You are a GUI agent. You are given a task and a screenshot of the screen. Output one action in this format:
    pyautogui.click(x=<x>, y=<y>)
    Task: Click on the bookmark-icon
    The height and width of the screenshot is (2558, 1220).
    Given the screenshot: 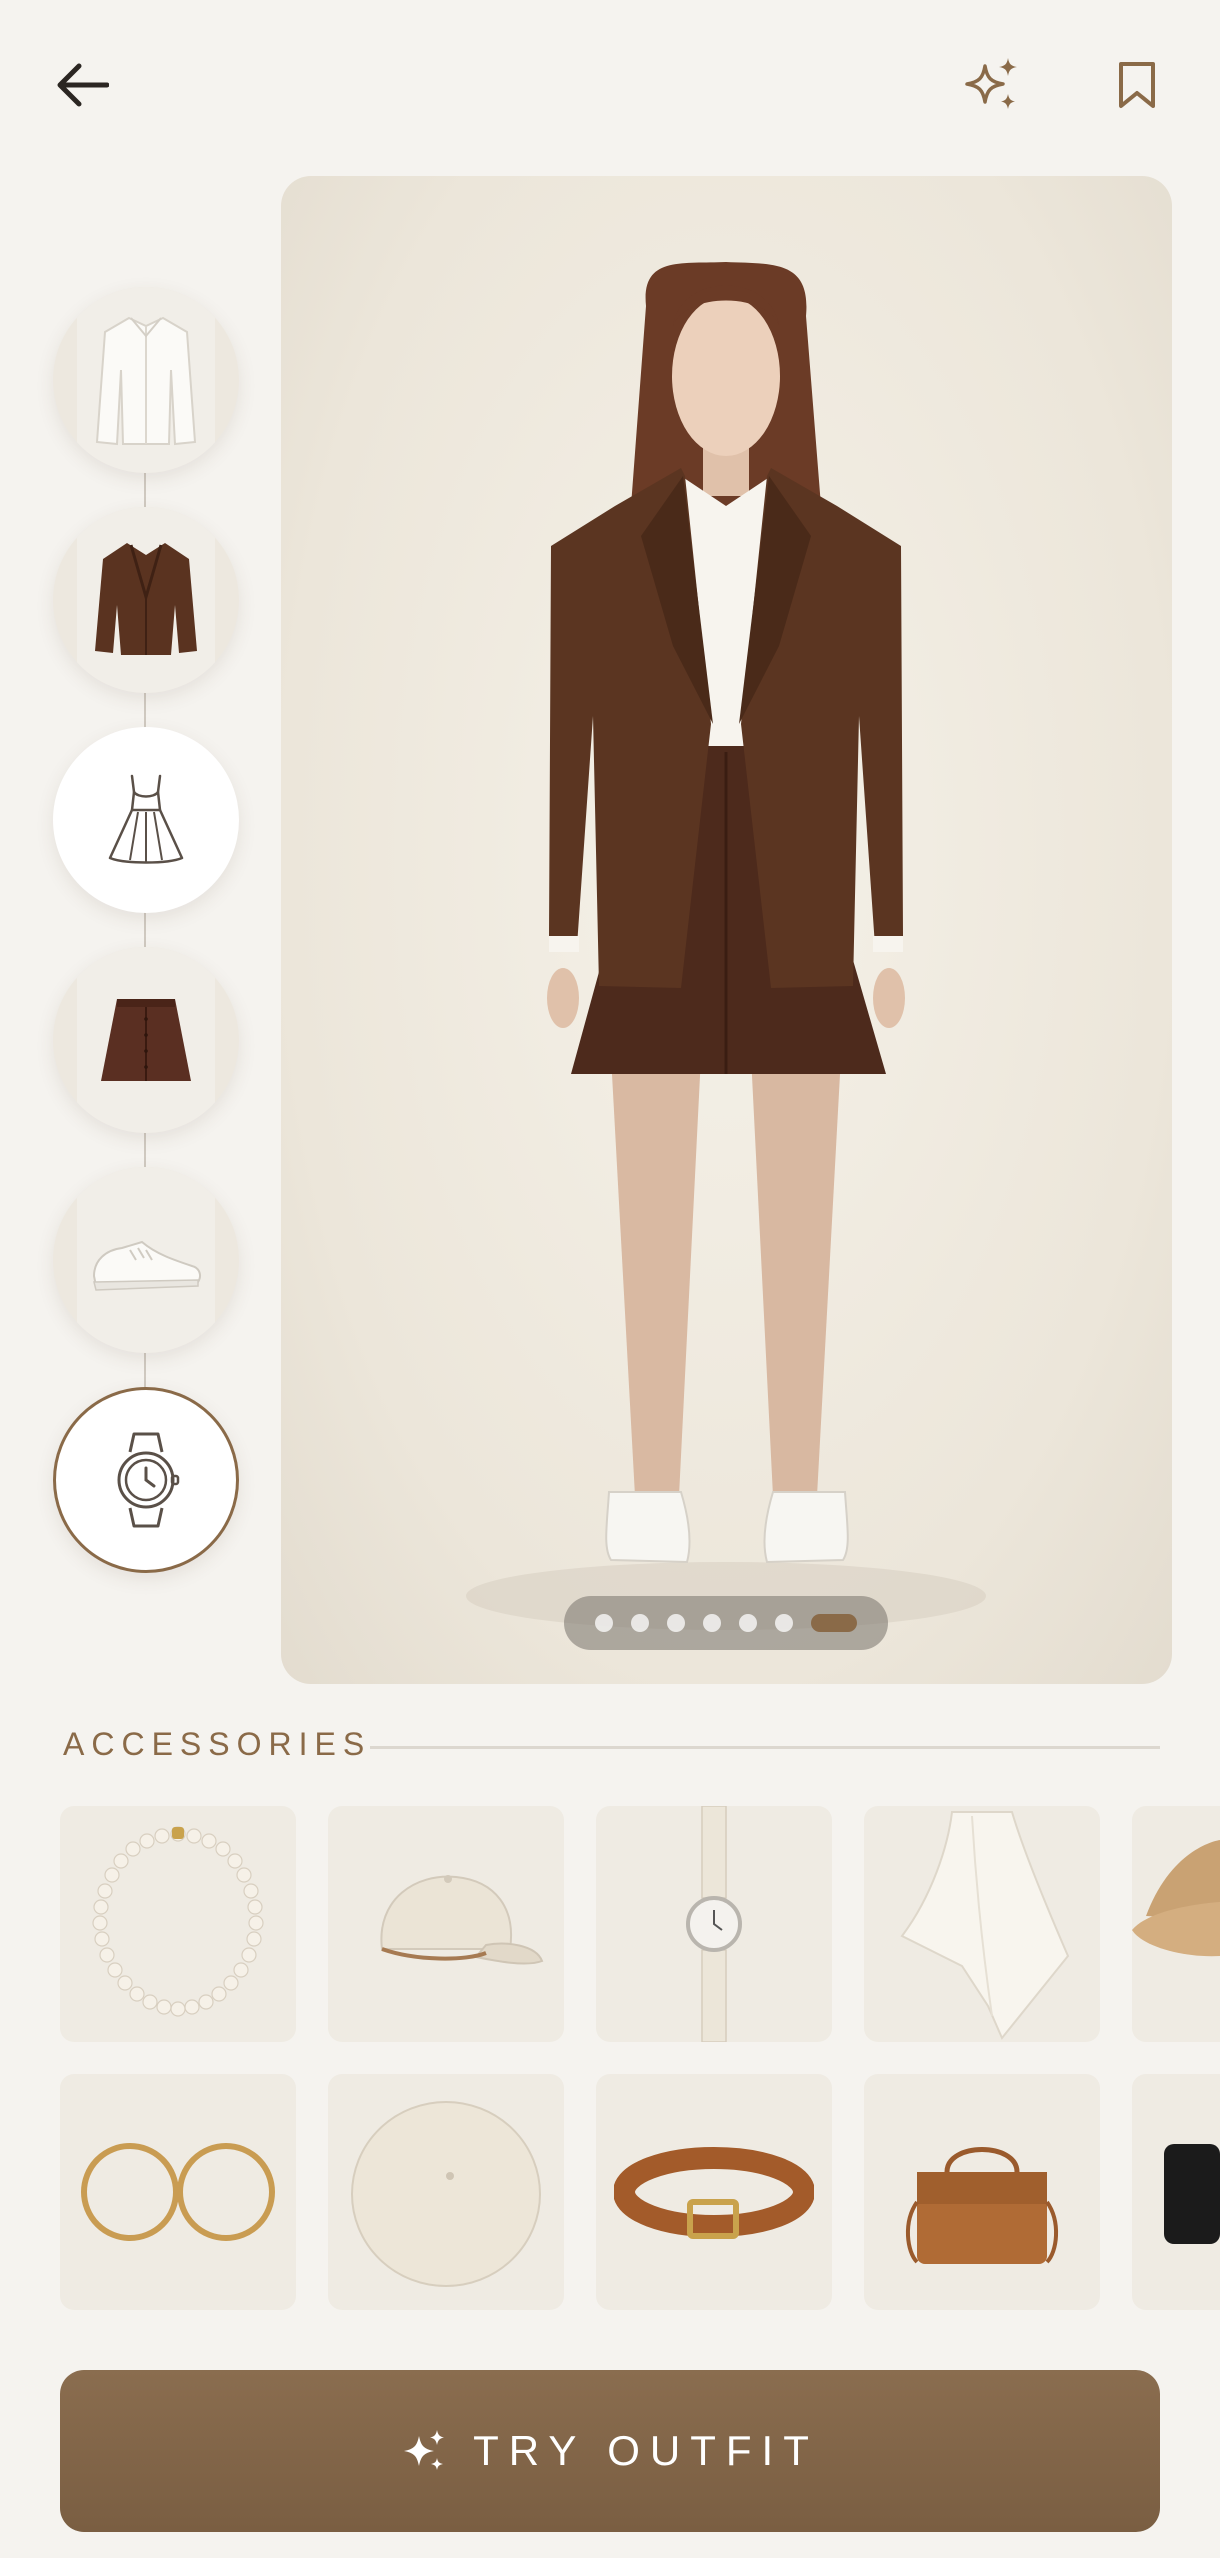 What is the action you would take?
    pyautogui.click(x=1137, y=85)
    